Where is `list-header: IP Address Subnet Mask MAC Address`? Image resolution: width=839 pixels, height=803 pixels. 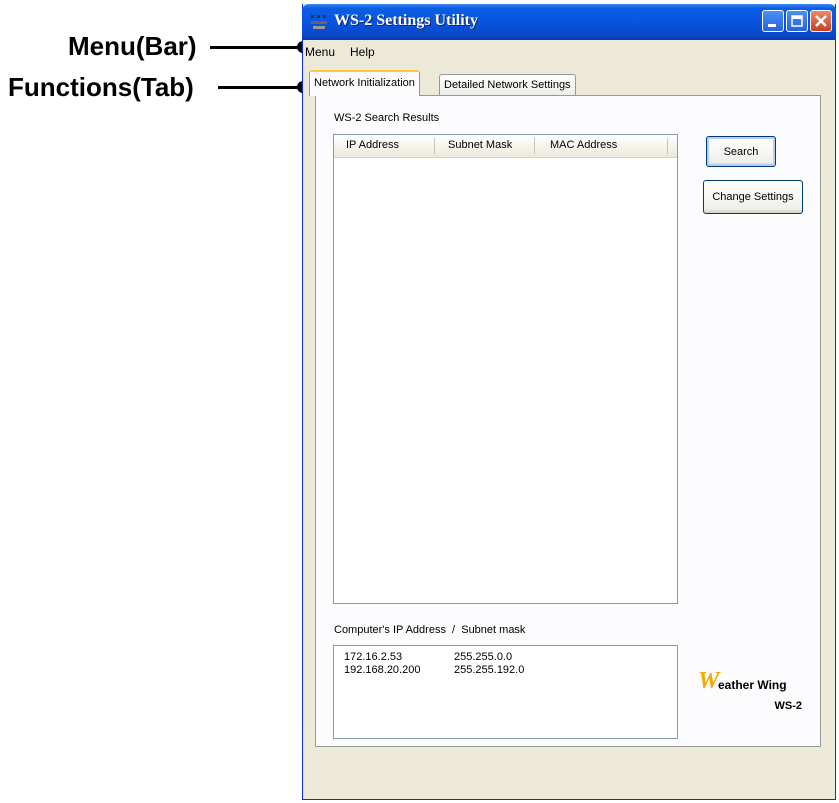 list-header: IP Address Subnet Mask MAC Address is located at coordinates (505, 146).